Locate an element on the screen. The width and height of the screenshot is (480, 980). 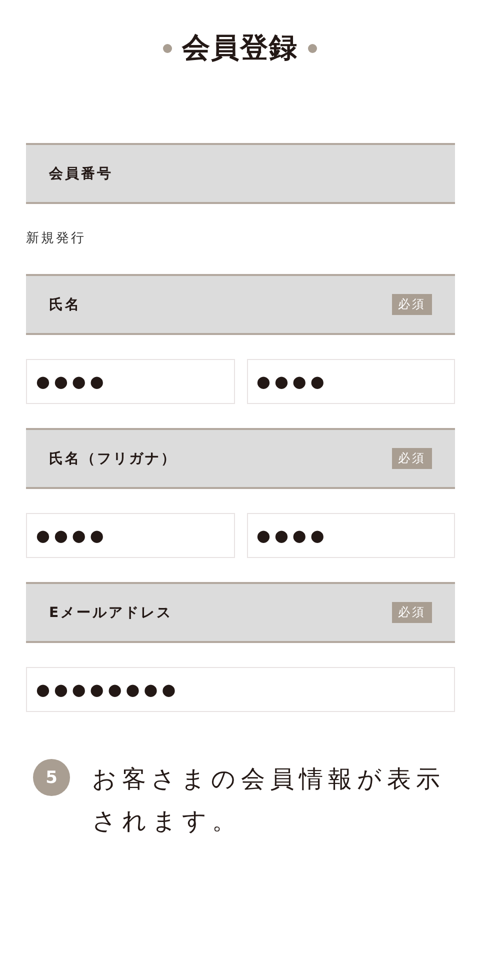
section-label: 氏名 is located at coordinates (65, 305).